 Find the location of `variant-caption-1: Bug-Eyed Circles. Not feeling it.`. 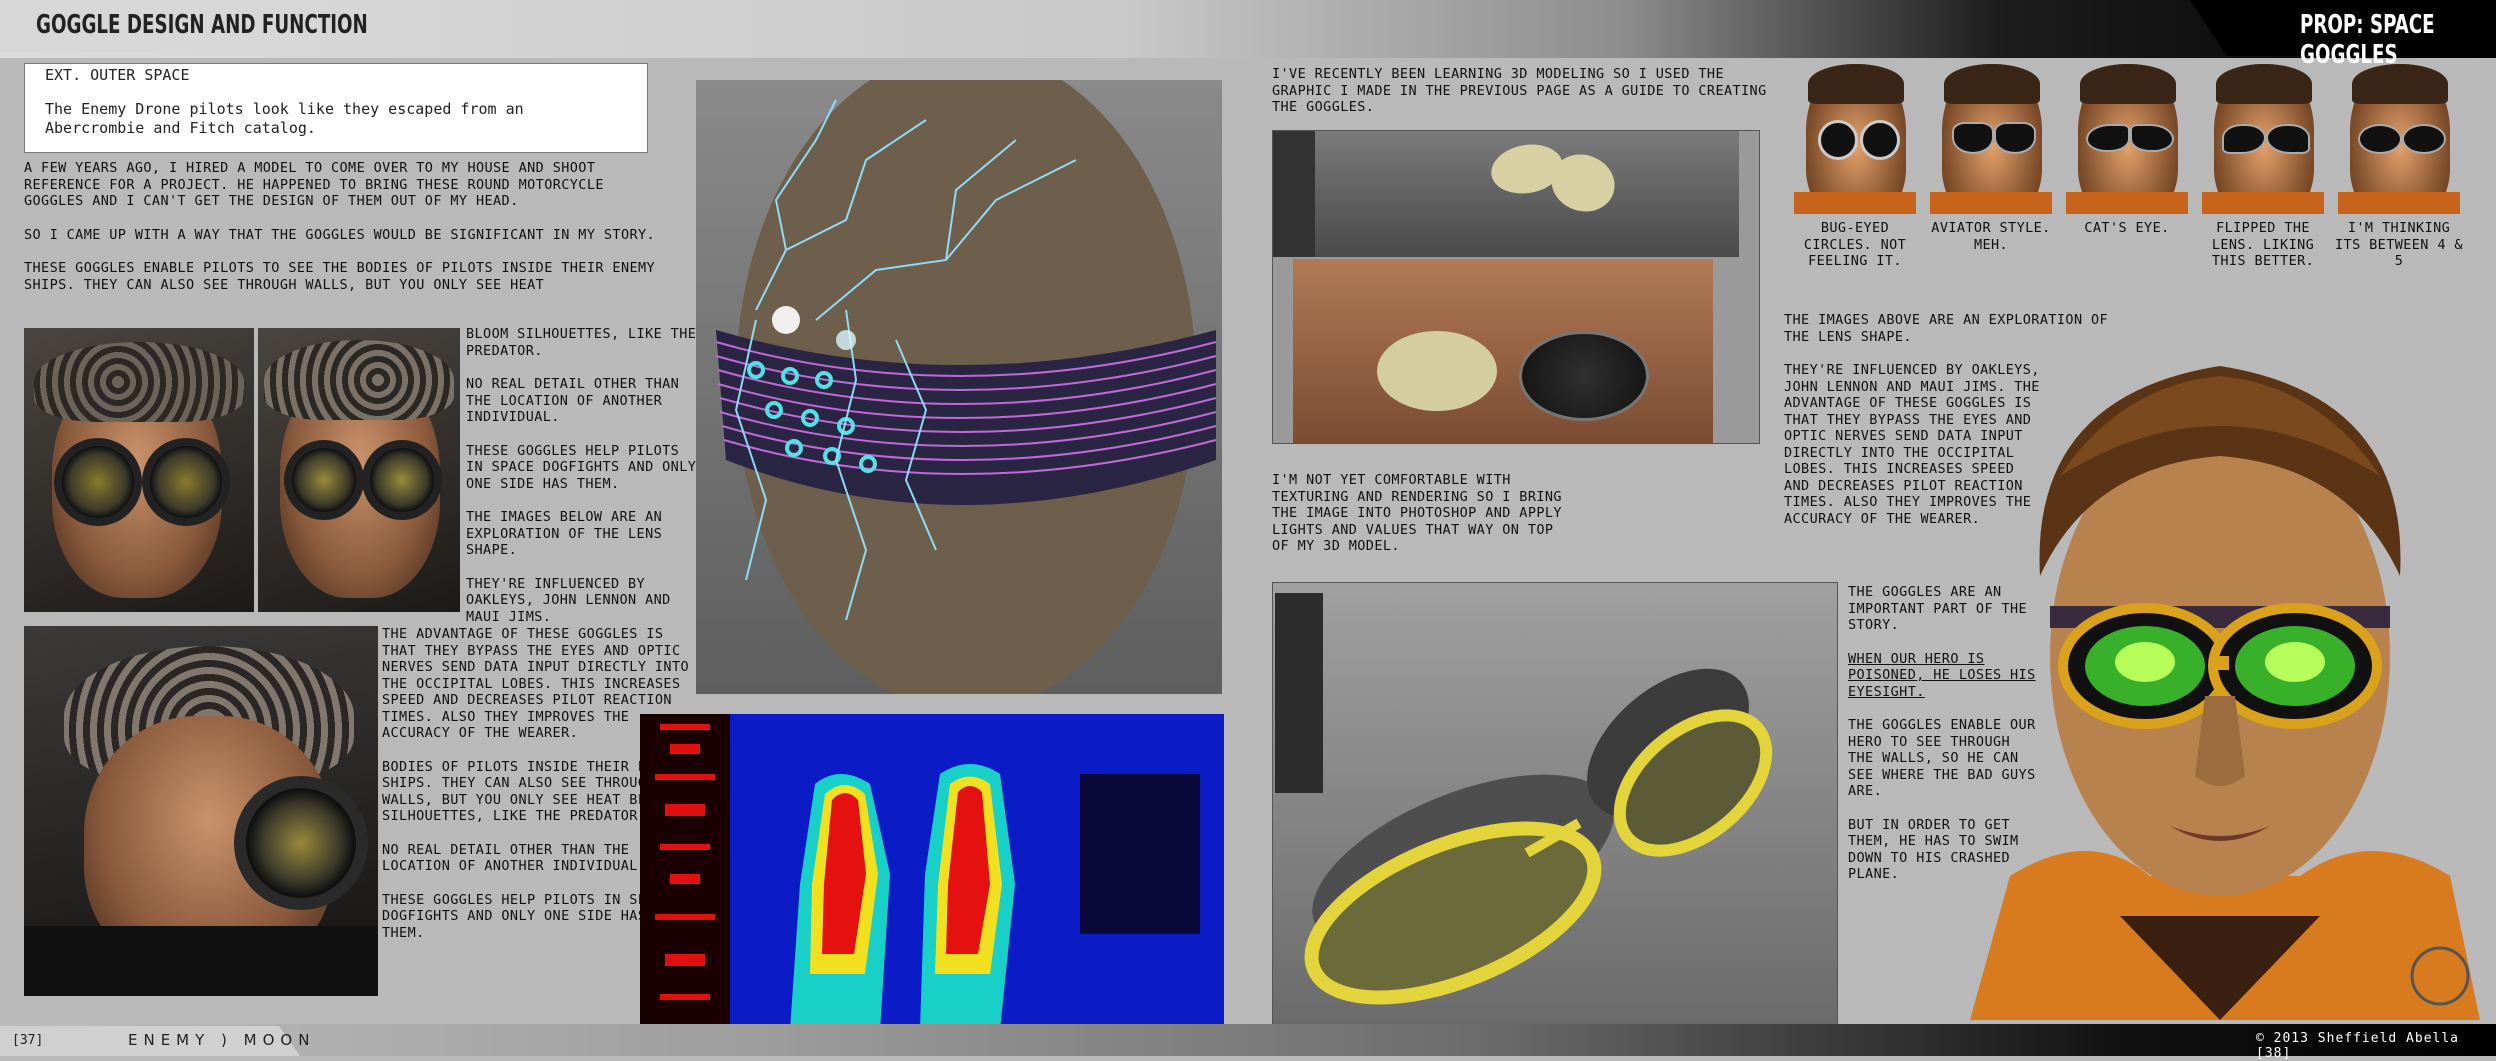

variant-caption-1: Bug-Eyed Circles. Not feeling it. is located at coordinates (1855, 244).